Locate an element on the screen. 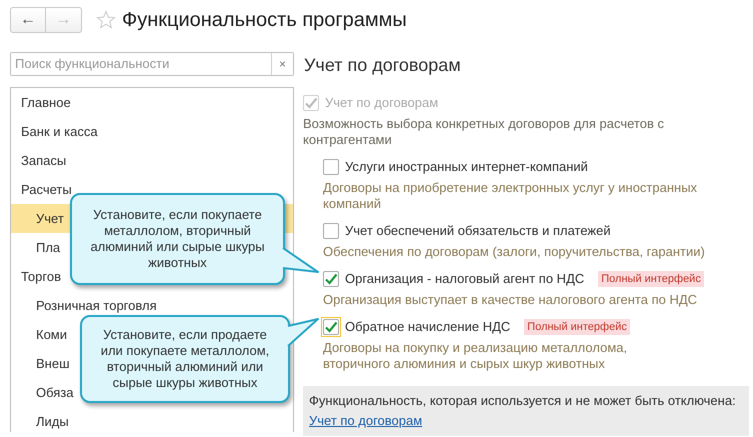 This screenshot has width=753, height=437. checkbox-label: Услуги иностранных интернет-компаний is located at coordinates (466, 167).